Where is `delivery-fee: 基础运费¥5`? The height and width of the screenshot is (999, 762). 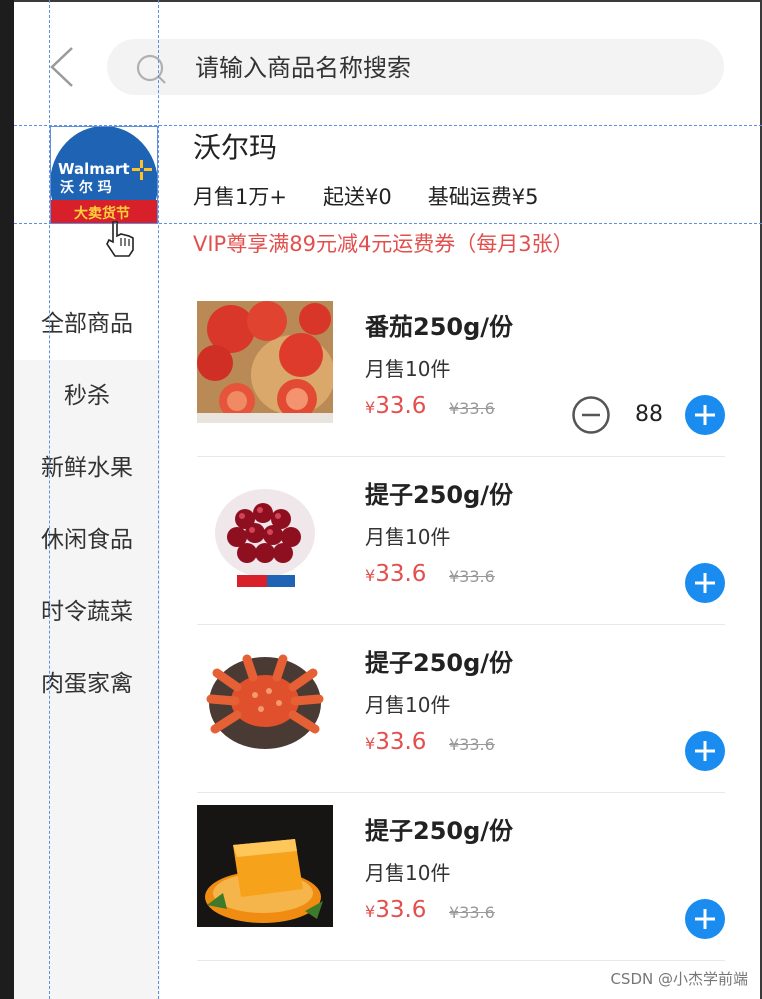 delivery-fee: 基础运费¥5 is located at coordinates (483, 197).